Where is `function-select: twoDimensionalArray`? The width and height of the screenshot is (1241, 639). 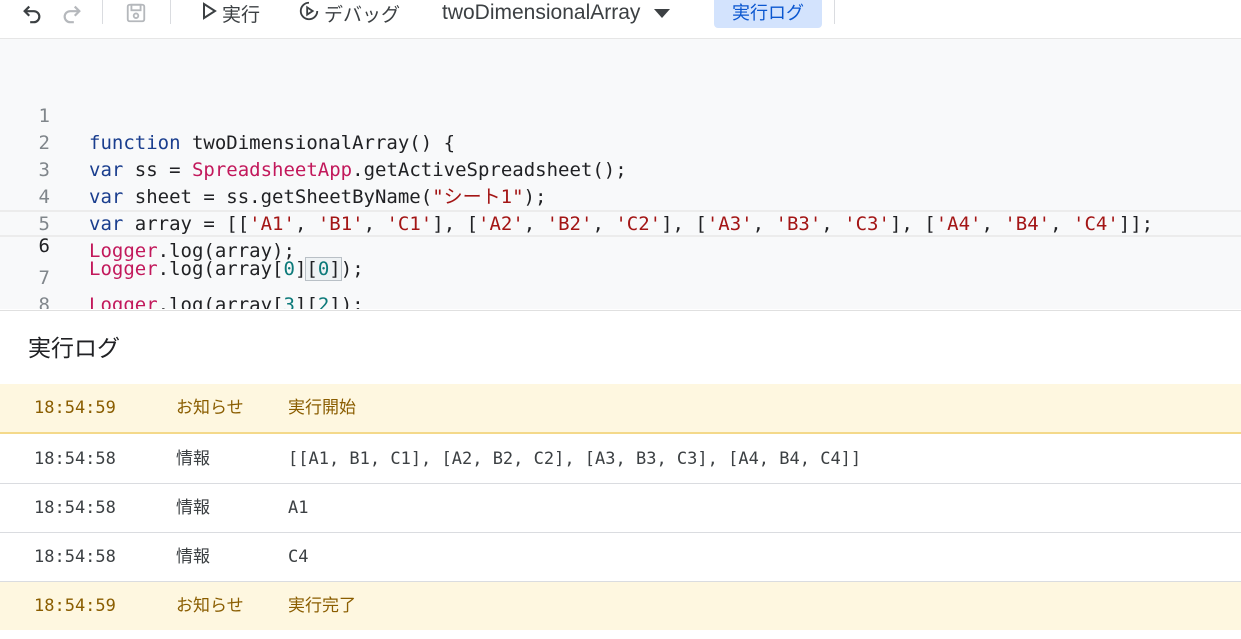 function-select: twoDimensionalArray is located at coordinates (556, 13).